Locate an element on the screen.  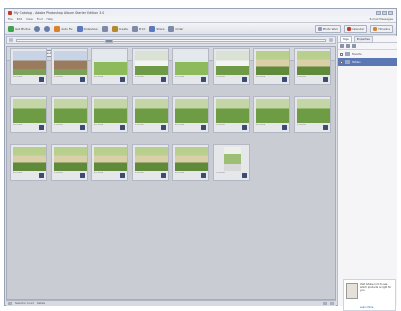
create-icon is located at coordinates (114, 28).